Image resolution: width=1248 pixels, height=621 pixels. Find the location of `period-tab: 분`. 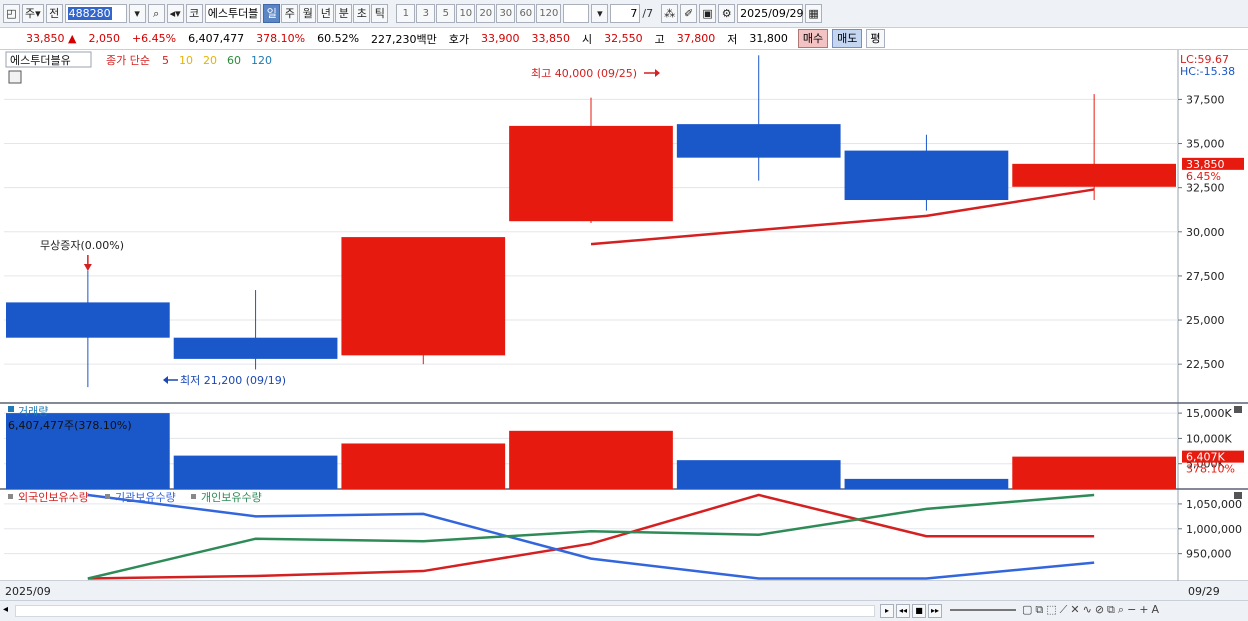

period-tab: 분 is located at coordinates (344, 13).